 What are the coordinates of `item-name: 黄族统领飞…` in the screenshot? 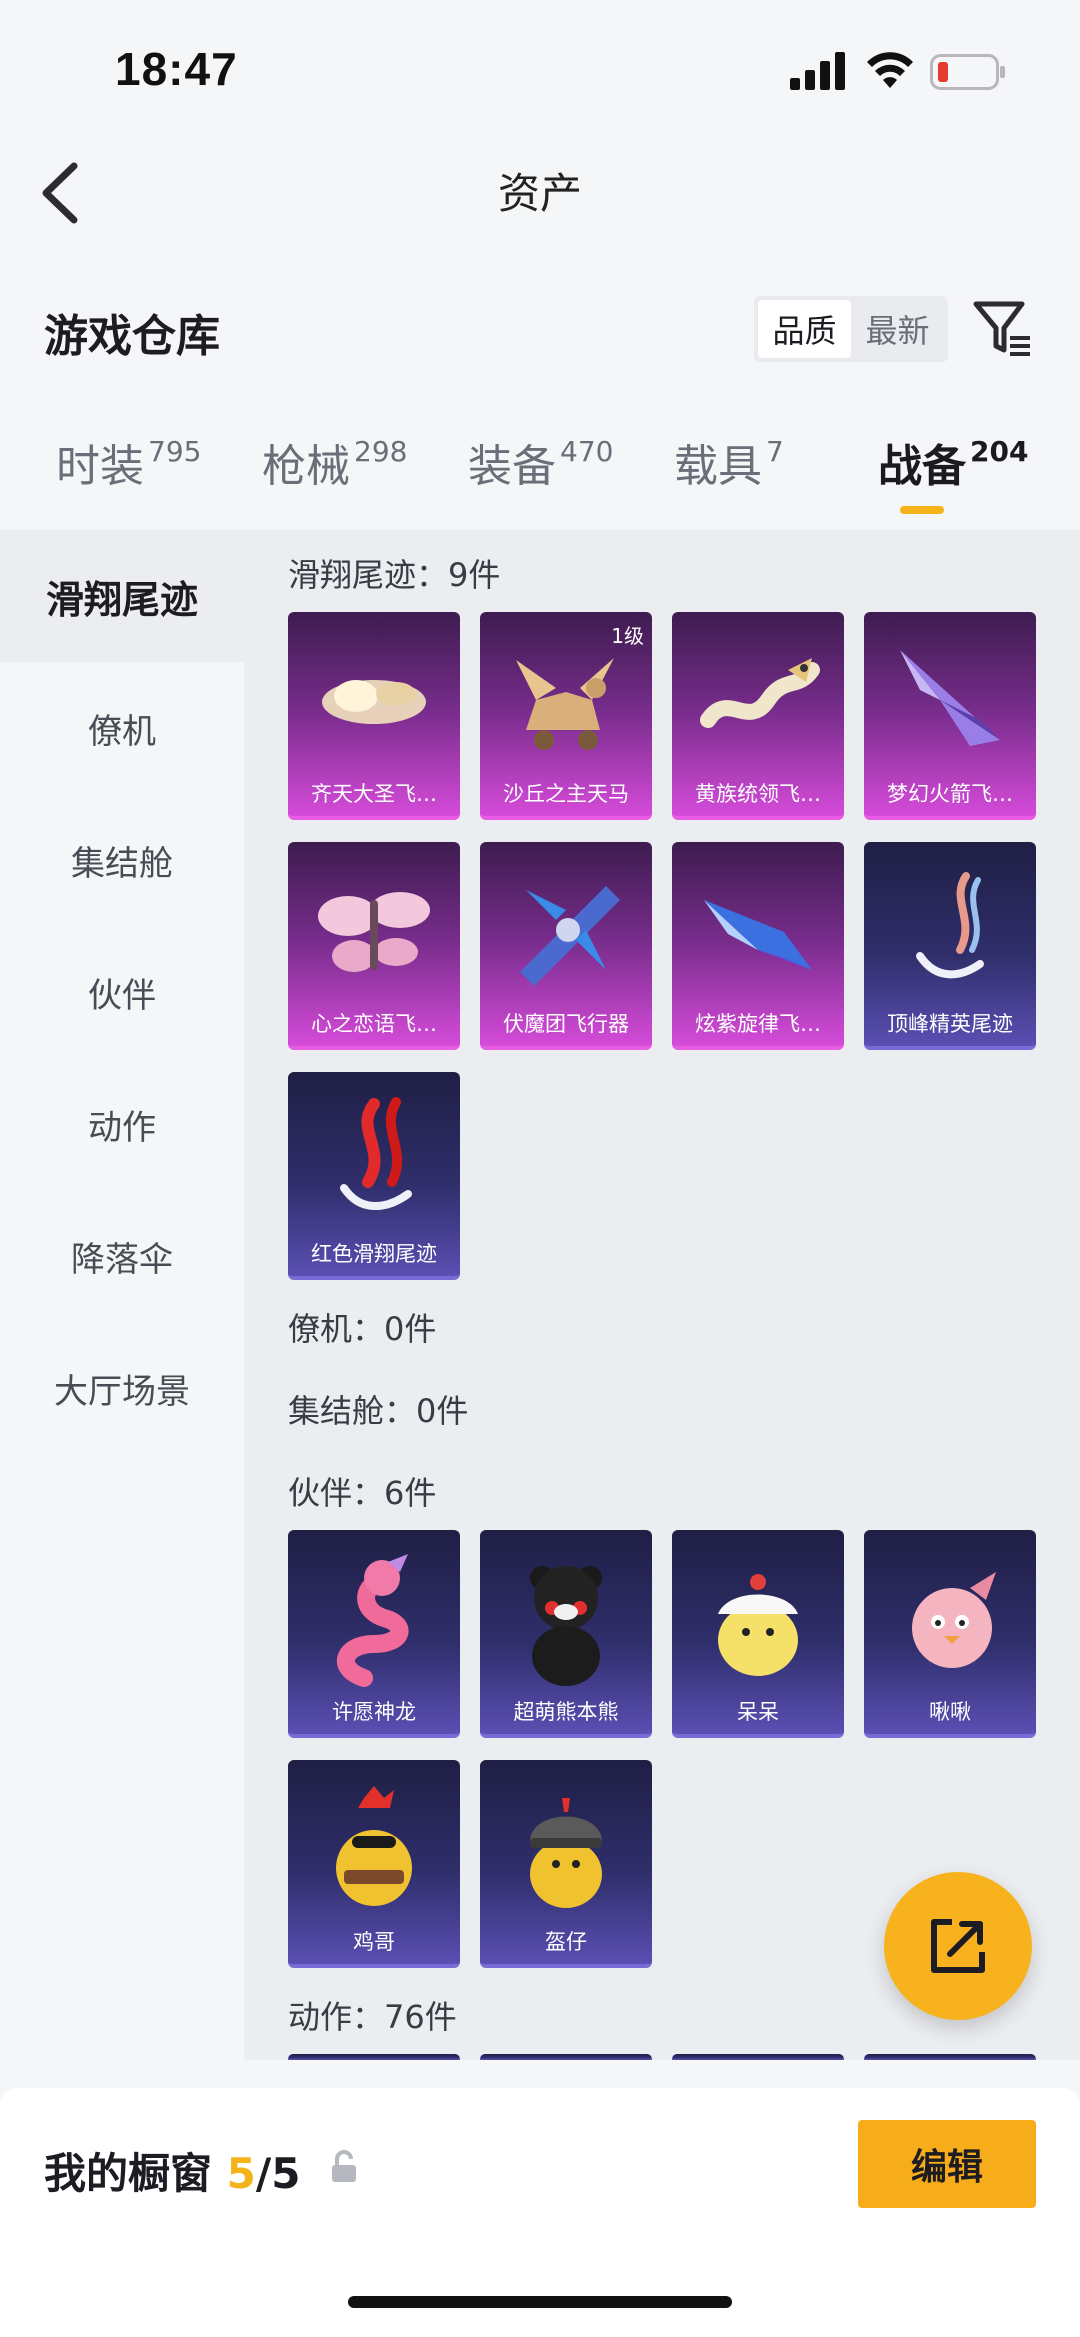 It's located at (758, 794).